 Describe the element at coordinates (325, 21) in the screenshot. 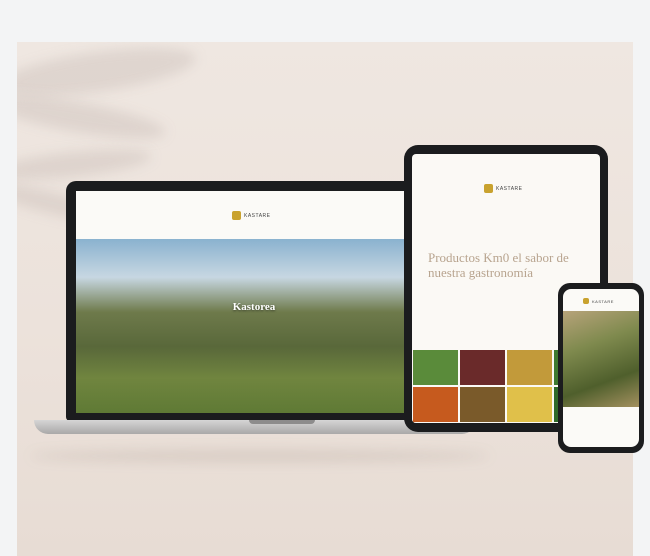

I see `top-border` at that location.